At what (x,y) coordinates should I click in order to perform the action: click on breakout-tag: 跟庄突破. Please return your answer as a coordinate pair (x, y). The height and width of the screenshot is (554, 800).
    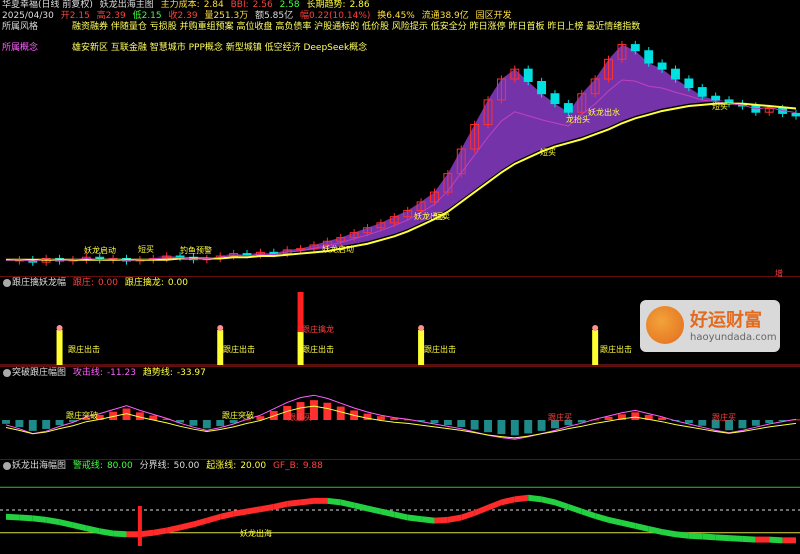
    Looking at the image, I should click on (238, 415).